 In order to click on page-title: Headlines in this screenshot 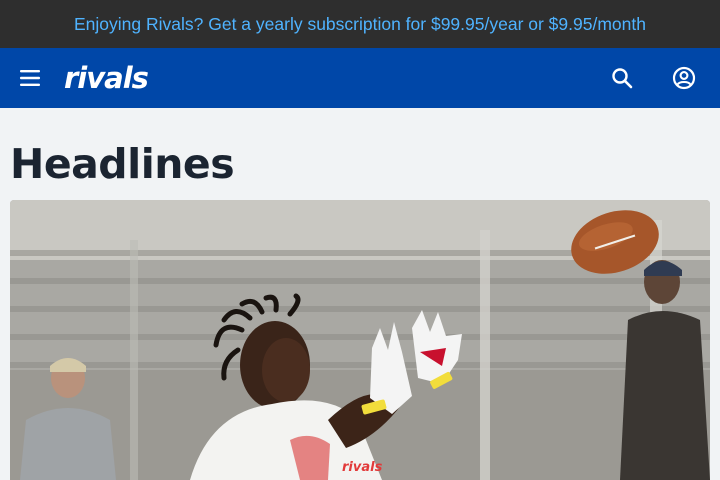, I will do `click(122, 164)`.